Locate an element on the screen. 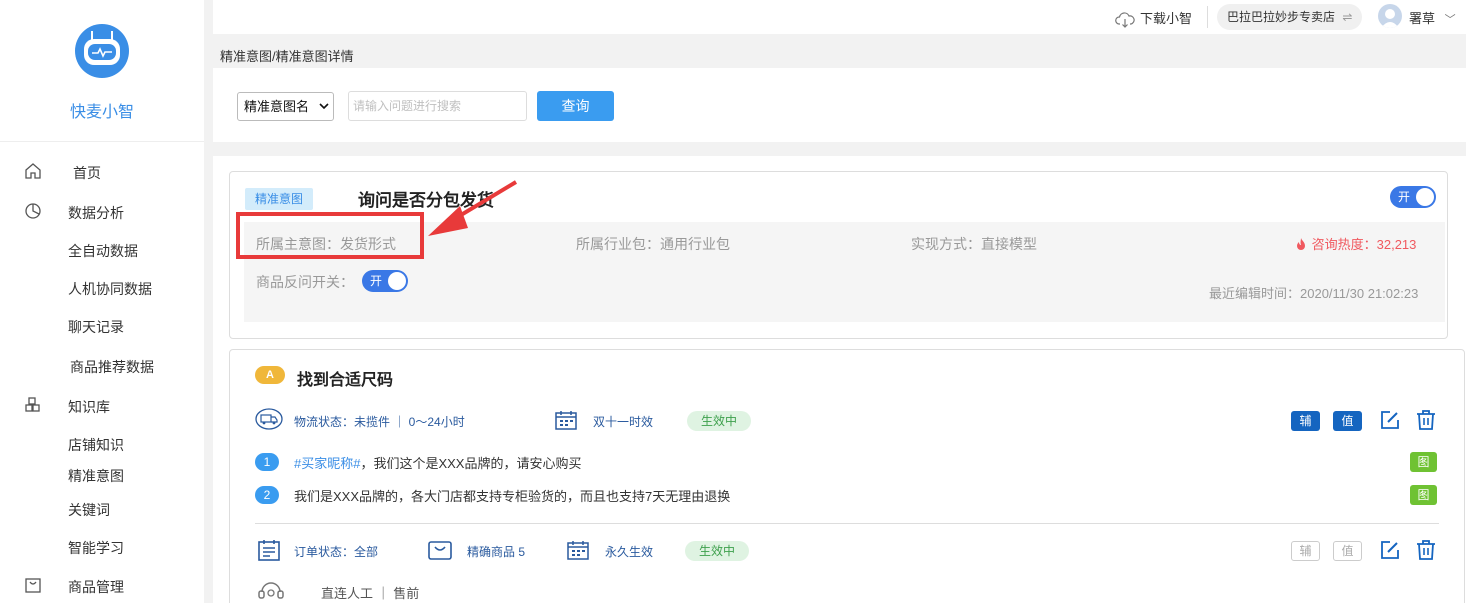 The image size is (1466, 603). flame-icon is located at coordinates (1303, 244).